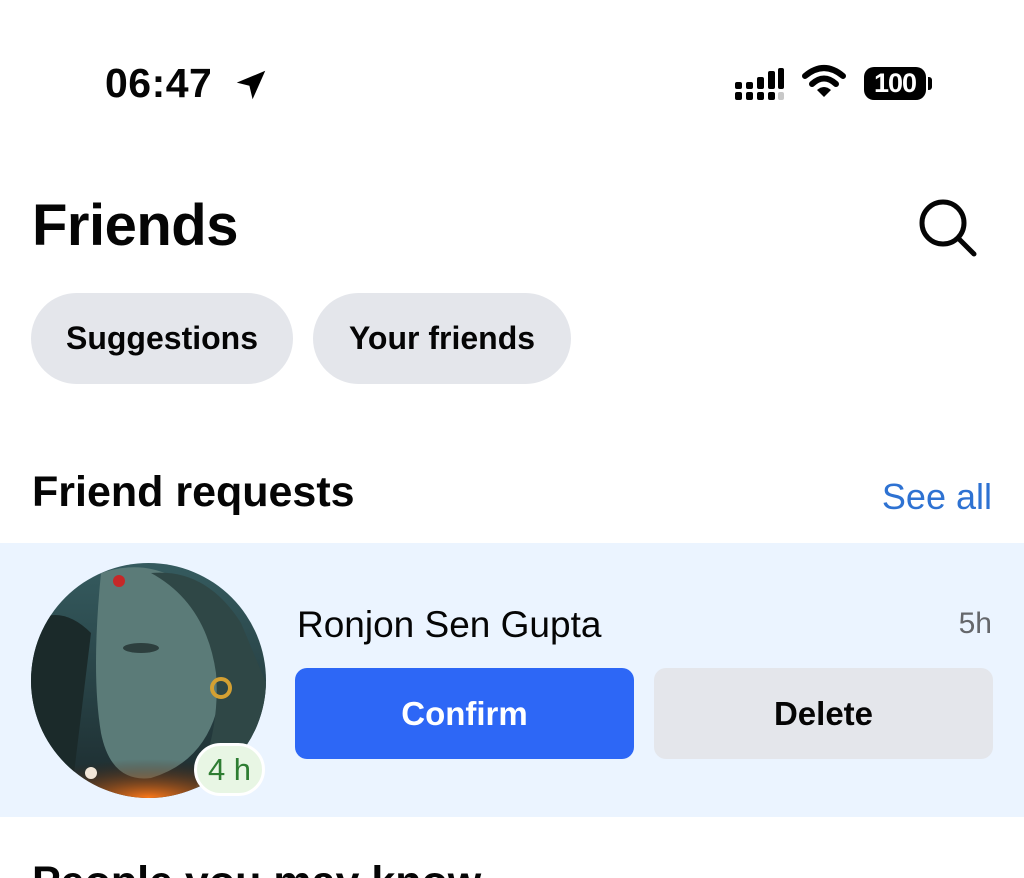  I want to click on people-you-may-know-title: People you may know, so click(256, 868).